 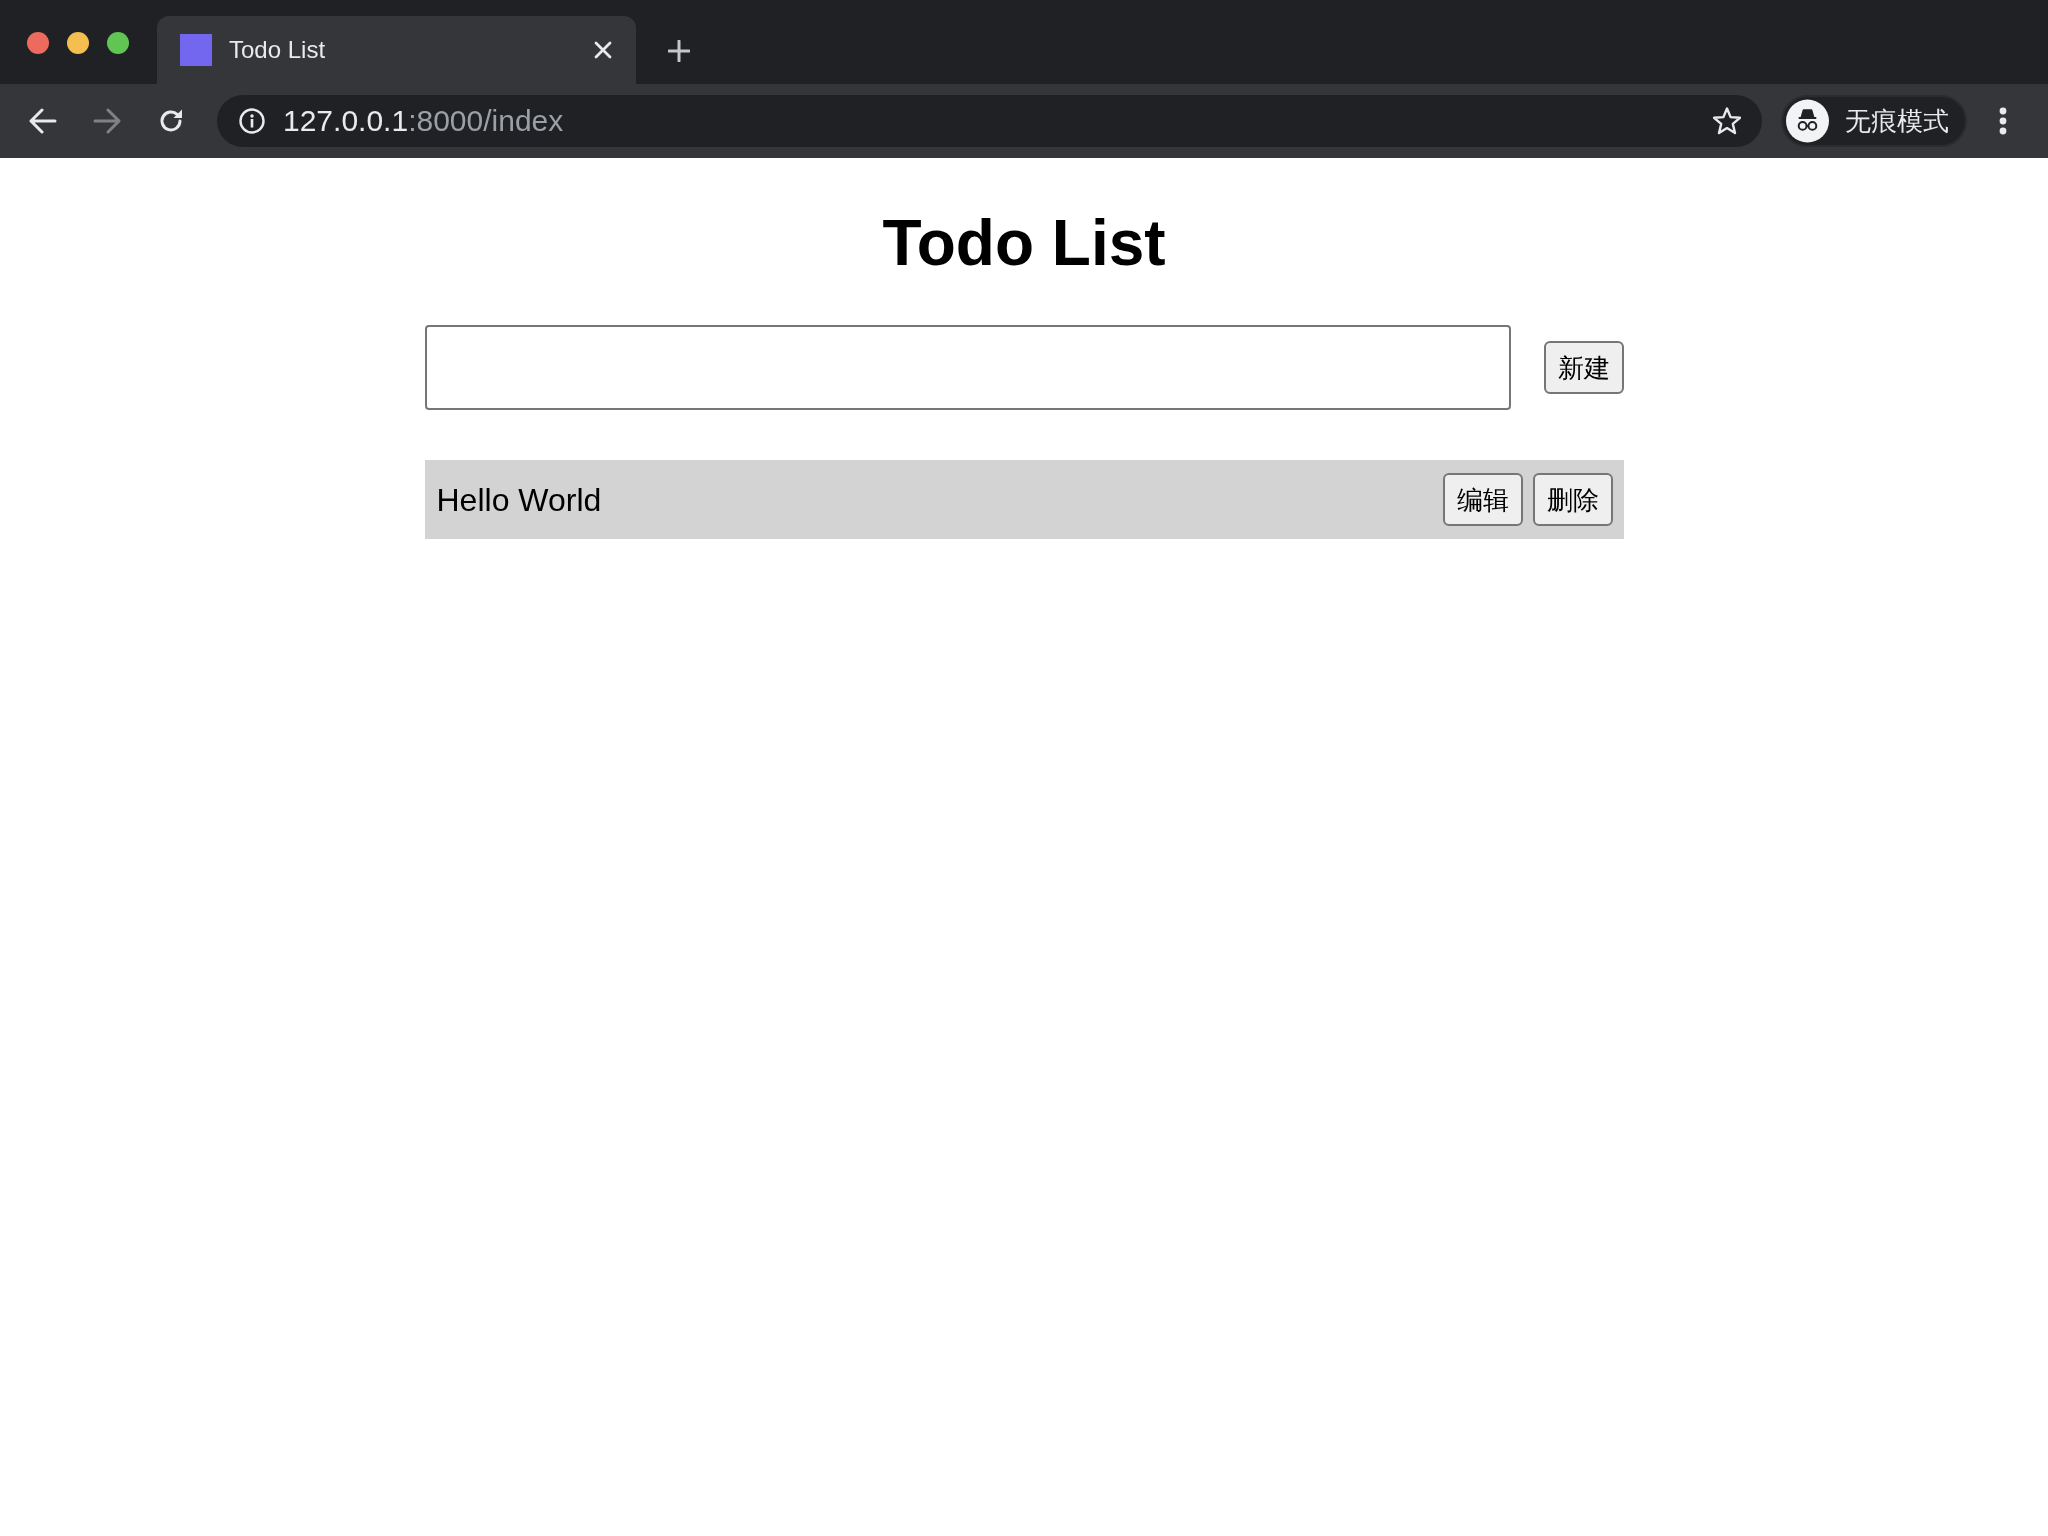 I want to click on plus-icon, so click(x=679, y=51).